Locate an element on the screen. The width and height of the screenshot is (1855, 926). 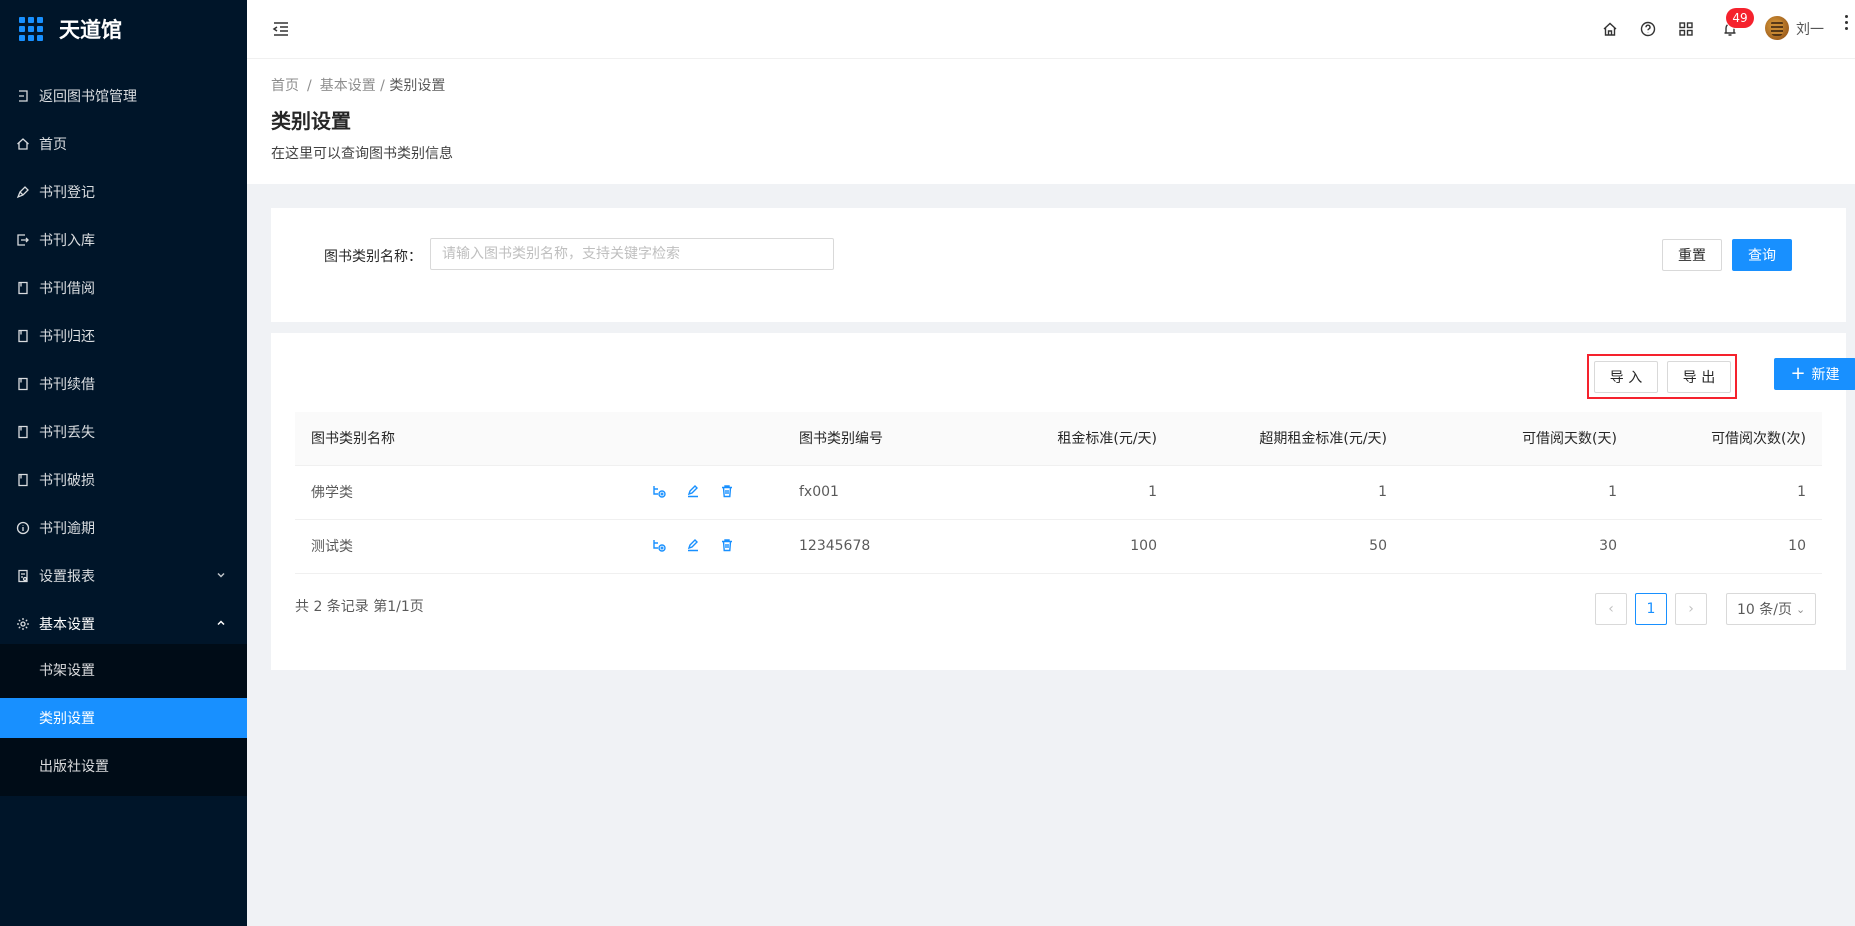
page-description: 在这里可以查询图书类别信息 is located at coordinates (362, 154).